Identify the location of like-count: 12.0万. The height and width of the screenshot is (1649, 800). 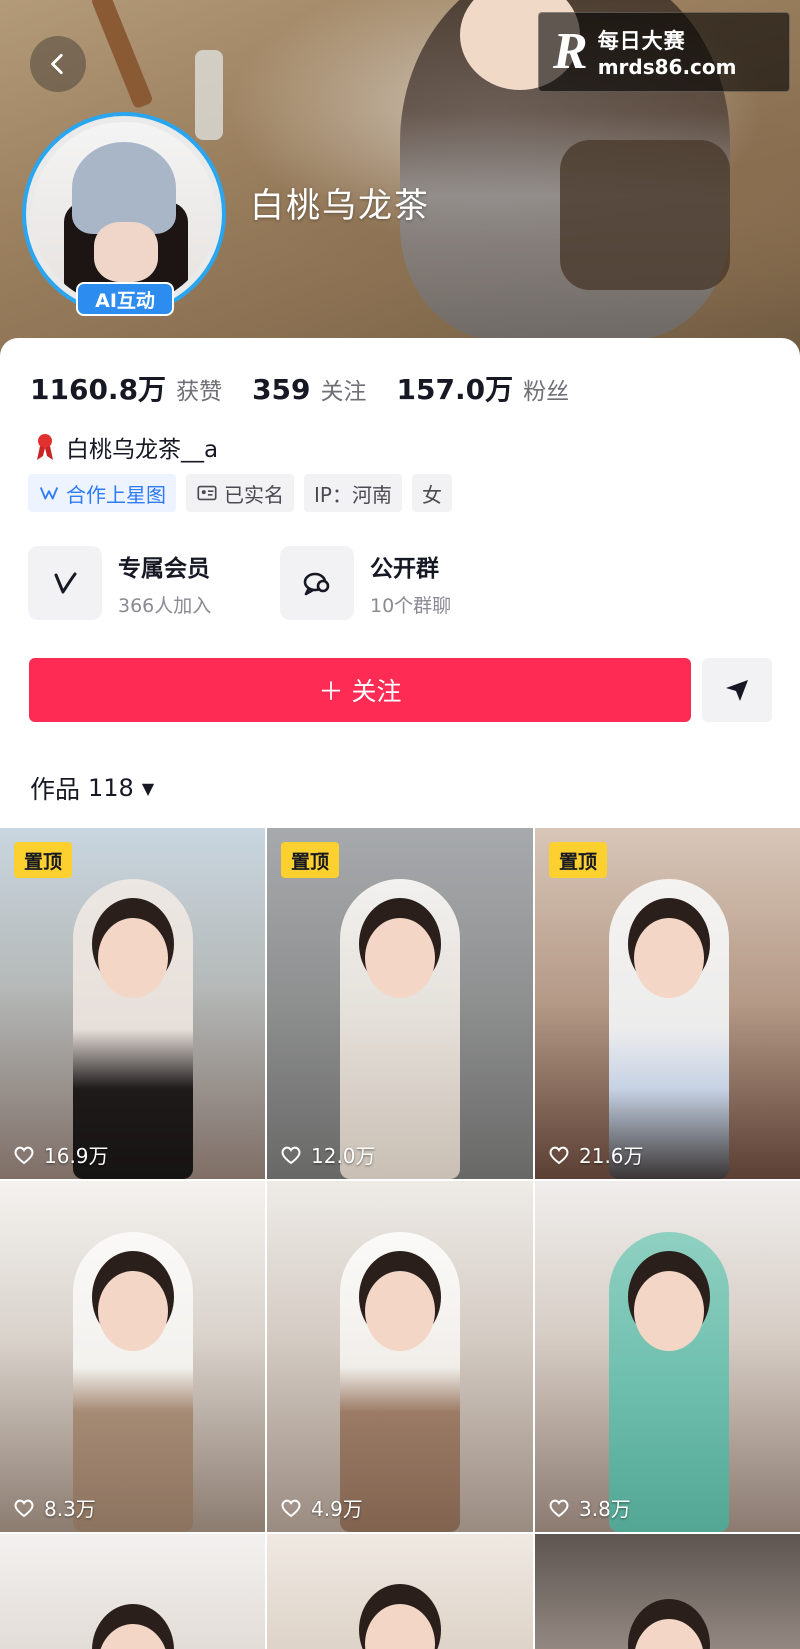
(327, 1154).